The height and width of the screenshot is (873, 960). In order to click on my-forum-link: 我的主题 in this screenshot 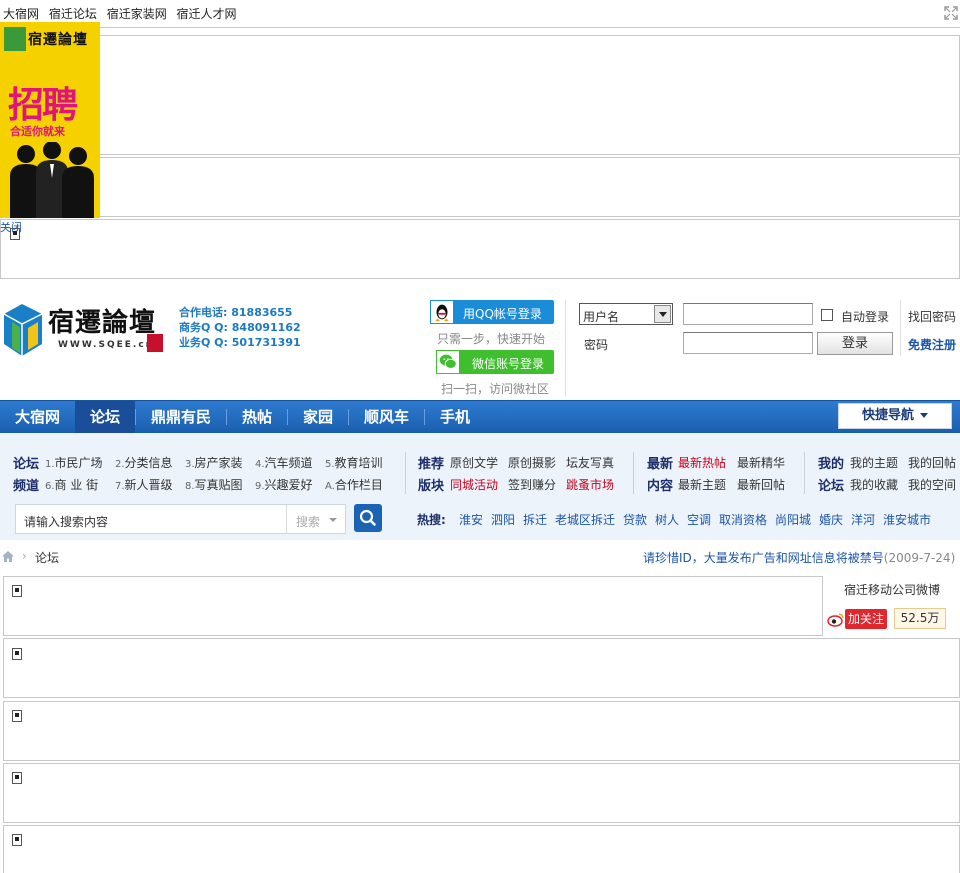, I will do `click(874, 462)`.